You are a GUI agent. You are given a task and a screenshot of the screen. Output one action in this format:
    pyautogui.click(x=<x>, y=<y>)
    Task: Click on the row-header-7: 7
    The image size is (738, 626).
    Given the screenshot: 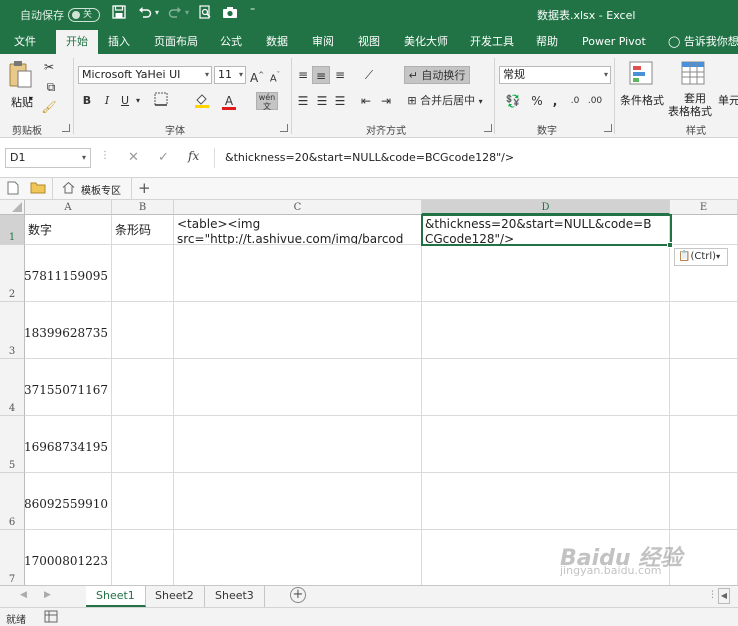 What is the action you would take?
    pyautogui.click(x=12, y=557)
    